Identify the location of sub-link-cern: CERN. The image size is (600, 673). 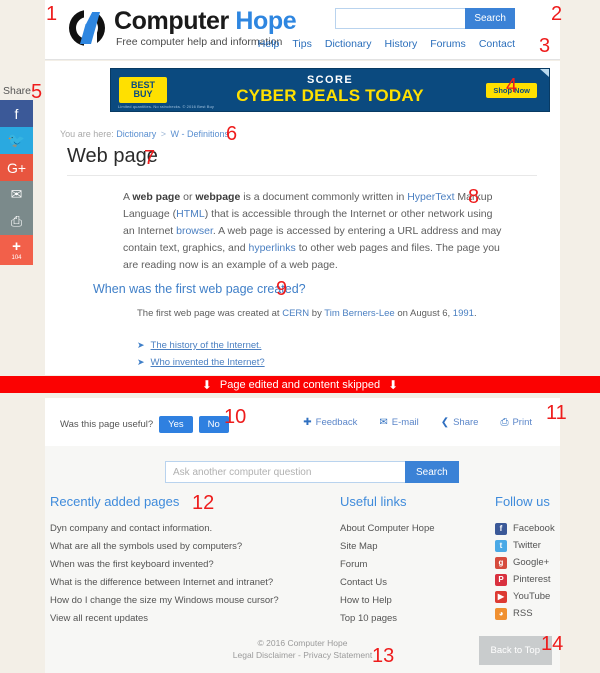
(295, 313).